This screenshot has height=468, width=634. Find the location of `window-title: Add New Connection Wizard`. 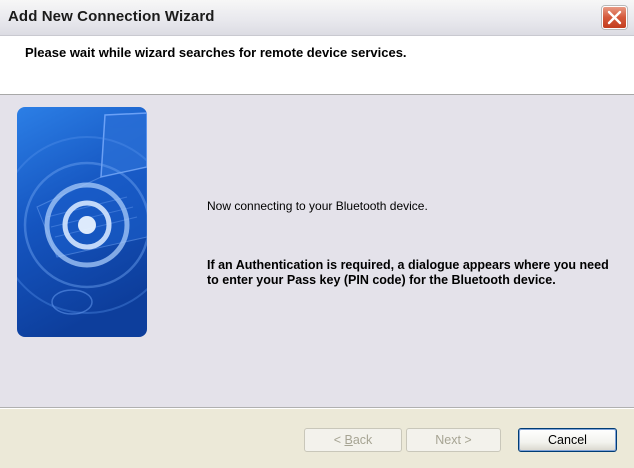

window-title: Add New Connection Wizard is located at coordinates (111, 16).